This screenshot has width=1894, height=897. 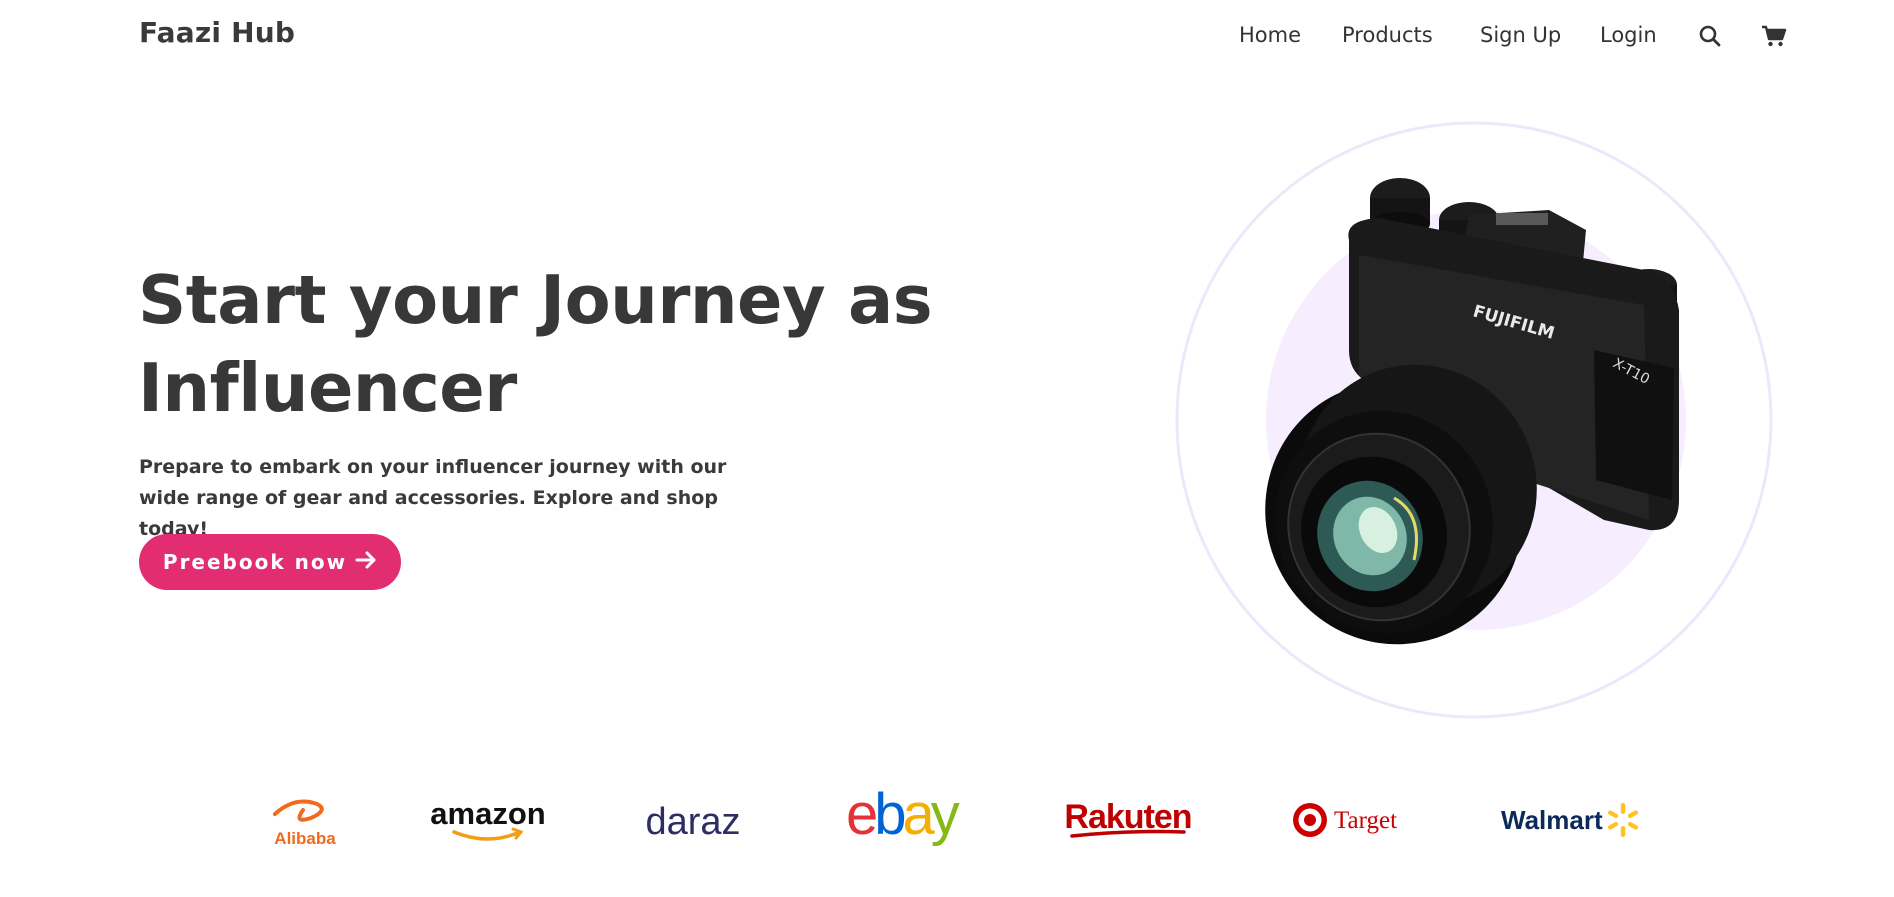 I want to click on preebook-now-label: Preebook now, so click(x=255, y=562).